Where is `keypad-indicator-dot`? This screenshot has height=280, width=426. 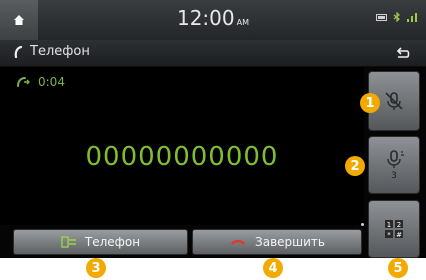 keypad-indicator-dot is located at coordinates (362, 224).